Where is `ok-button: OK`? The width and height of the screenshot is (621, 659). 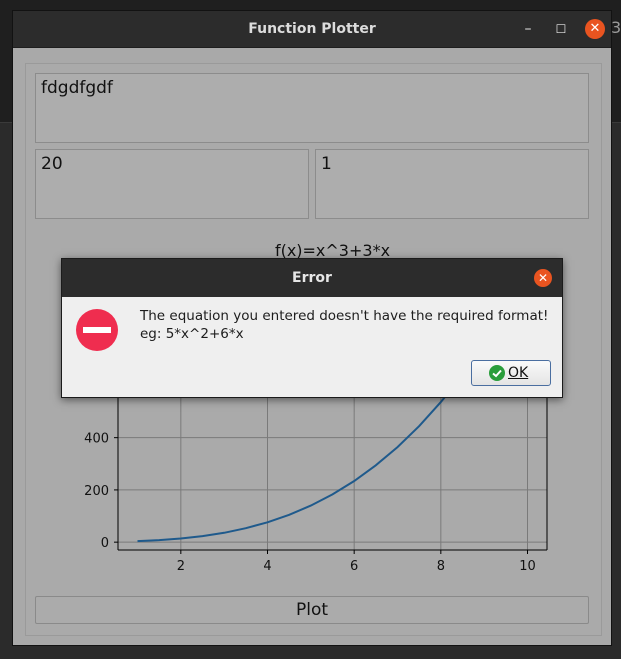
ok-button: OK is located at coordinates (511, 373).